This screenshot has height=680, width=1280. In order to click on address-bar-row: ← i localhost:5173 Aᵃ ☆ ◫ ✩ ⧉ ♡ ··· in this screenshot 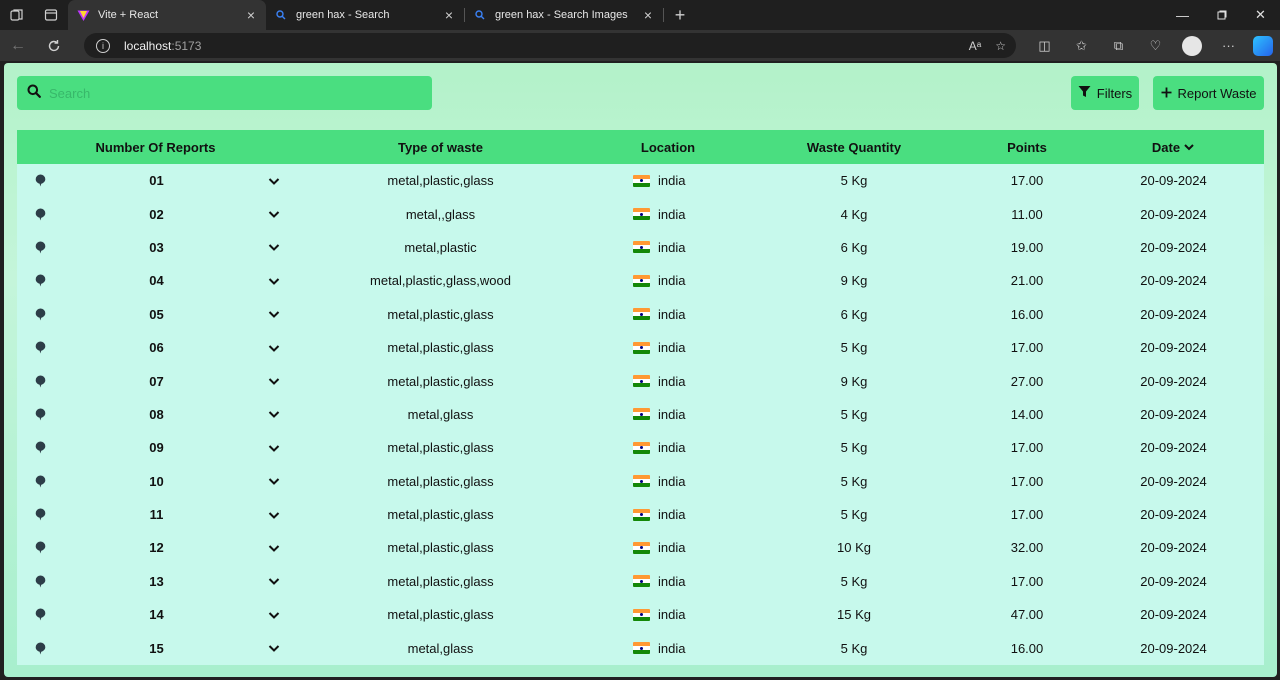, I will do `click(640, 45)`.